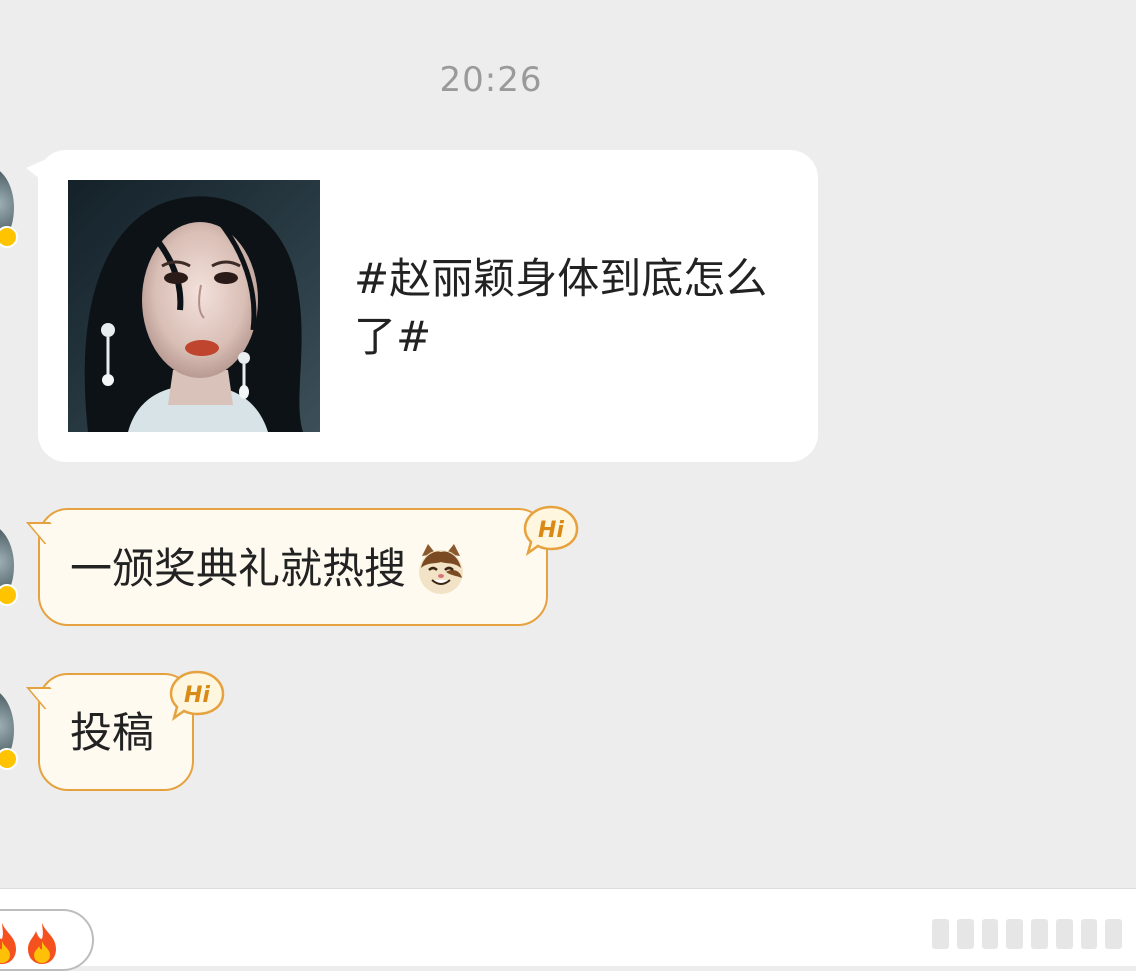 This screenshot has height=971, width=1136. I want to click on cat-face-icon, so click(441, 569).